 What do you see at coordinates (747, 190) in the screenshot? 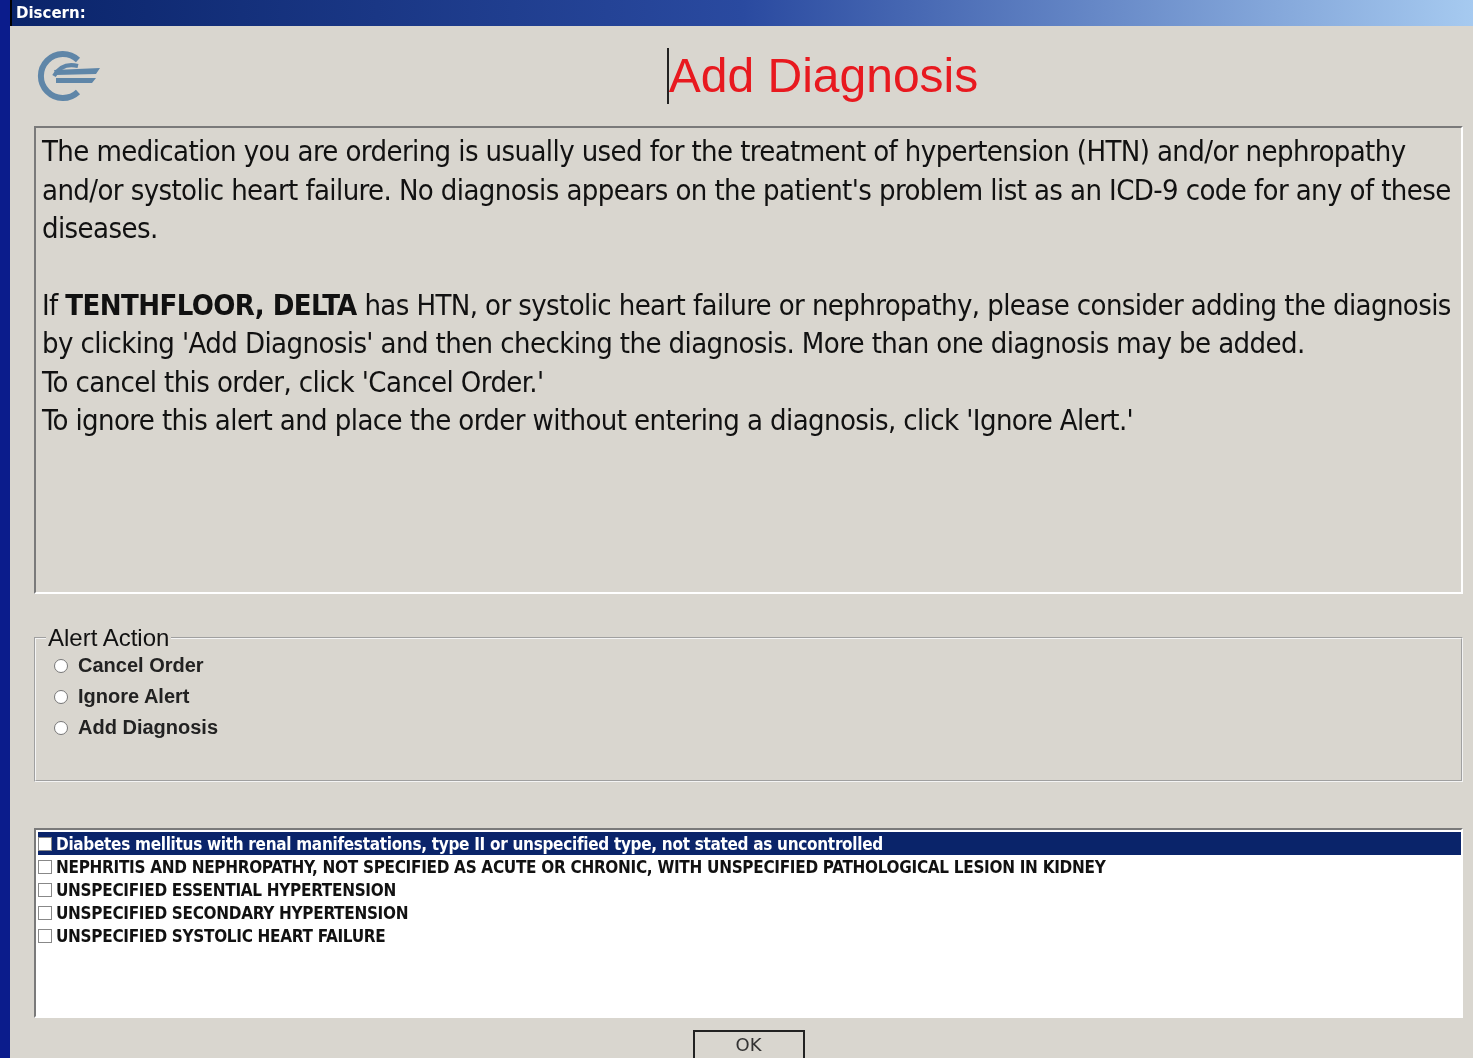
I see `message-text: The medication you are ordering is usually used for the treatment of hypertension (HTN) and/or nephropathy and/or systolic heart failure. No diagnosis appears on the patient's problem list as an ICD-9 code for any of these diseases.` at bounding box center [747, 190].